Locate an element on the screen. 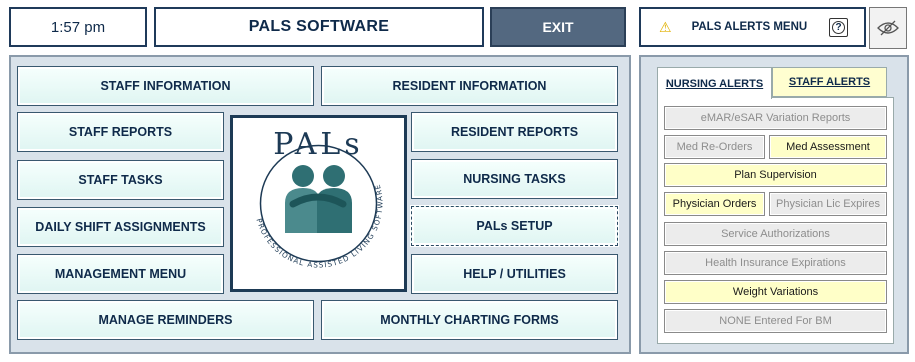 Image resolution: width=915 pixels, height=362 pixels. weight-variations-button: Weight Variations is located at coordinates (775, 292).